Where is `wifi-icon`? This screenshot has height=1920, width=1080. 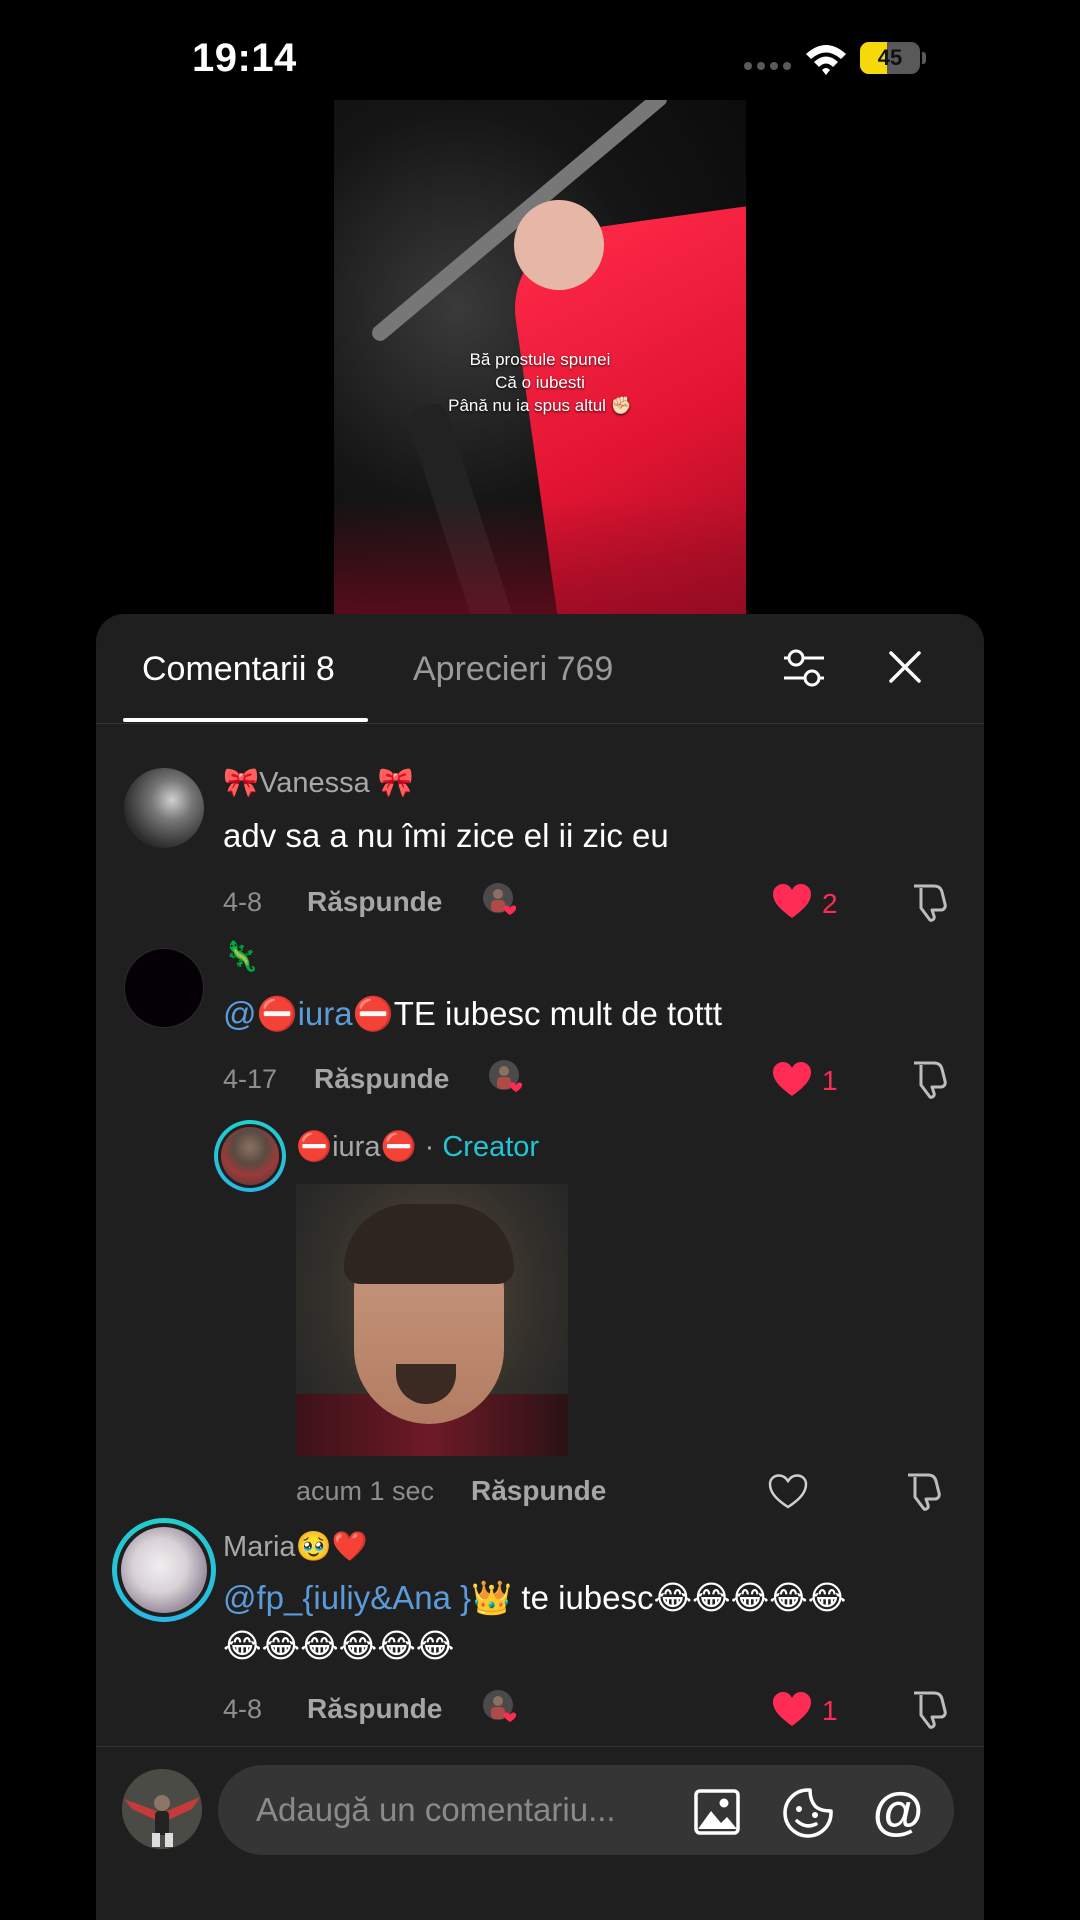
wifi-icon is located at coordinates (826, 60).